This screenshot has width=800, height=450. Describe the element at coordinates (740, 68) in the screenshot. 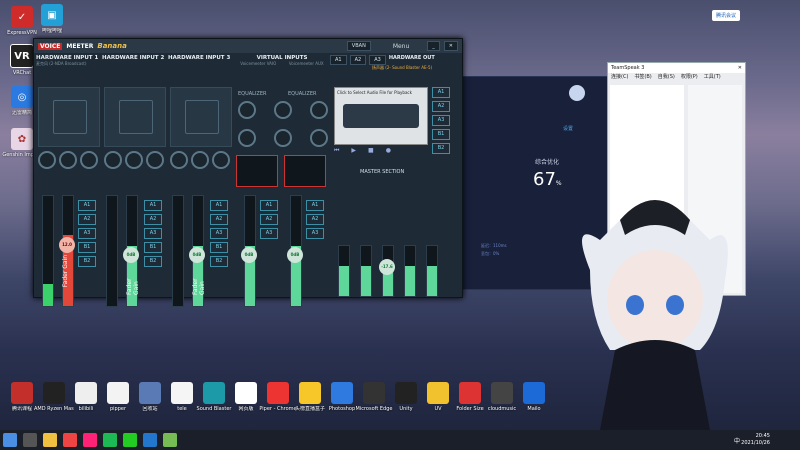

I see `close-icon: ✕` at that location.